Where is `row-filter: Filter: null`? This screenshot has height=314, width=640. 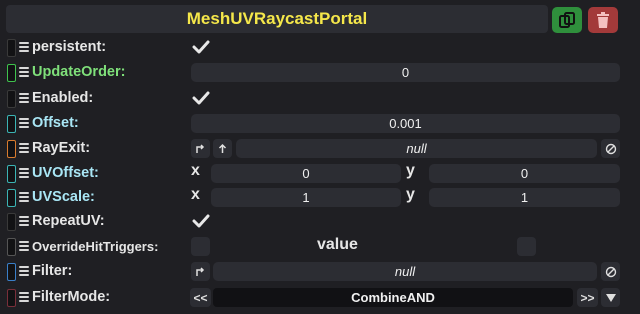
row-filter: Filter: null is located at coordinates (320, 272).